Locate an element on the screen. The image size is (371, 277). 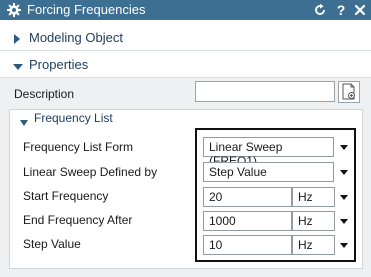
description-input is located at coordinates (265, 91).